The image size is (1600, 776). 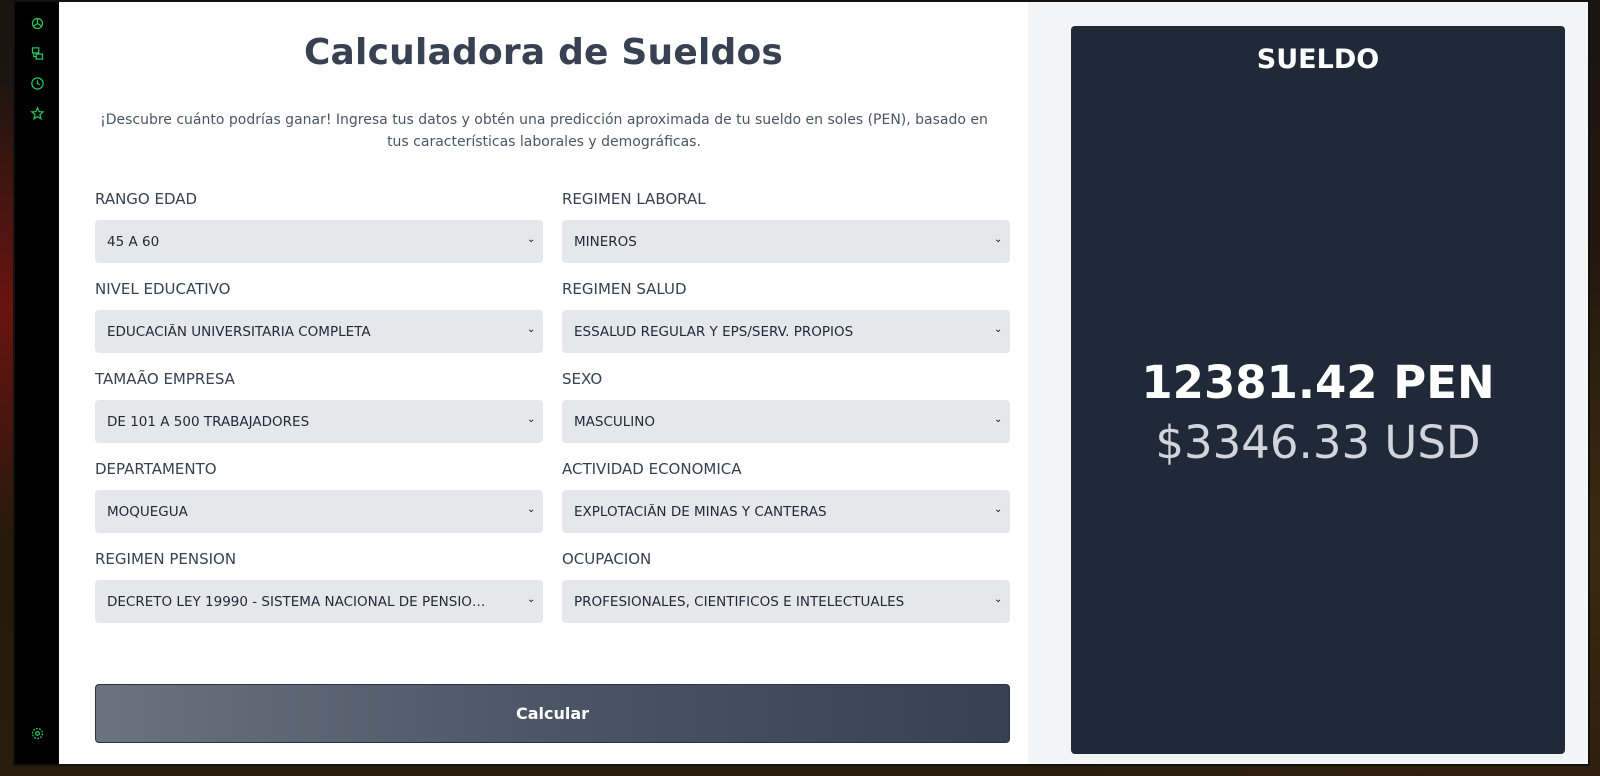 I want to click on field-rango-edad: RANGO EDAD 45 A 60 ⌄, so click(x=319, y=225).